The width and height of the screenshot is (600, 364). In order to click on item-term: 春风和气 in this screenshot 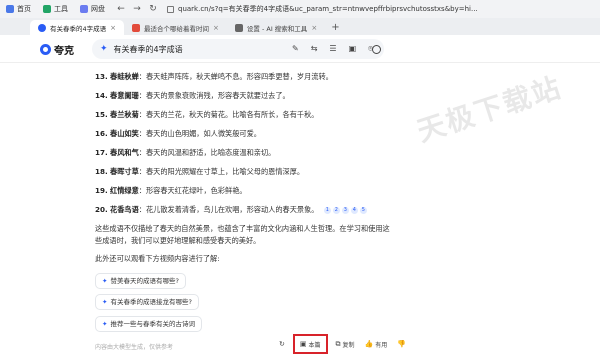, I will do `click(124, 152)`.